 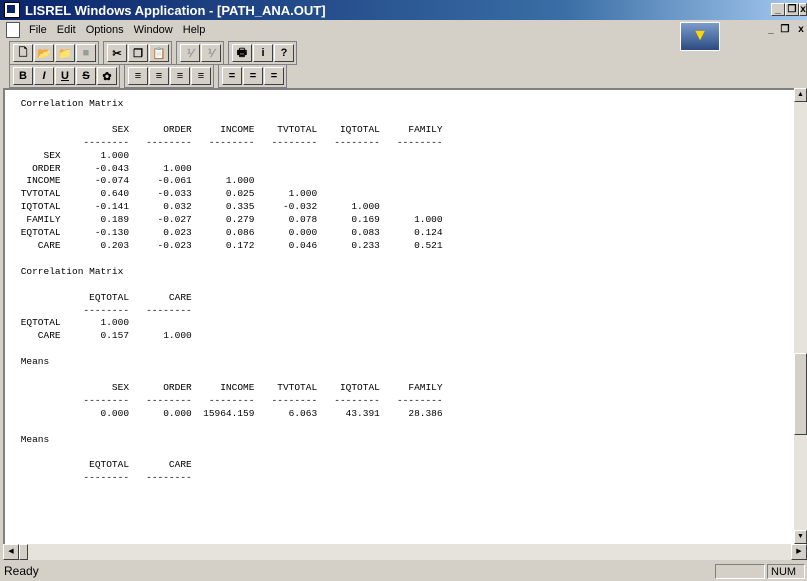 What do you see at coordinates (38, 30) in the screenshot?
I see `menu-file: File` at bounding box center [38, 30].